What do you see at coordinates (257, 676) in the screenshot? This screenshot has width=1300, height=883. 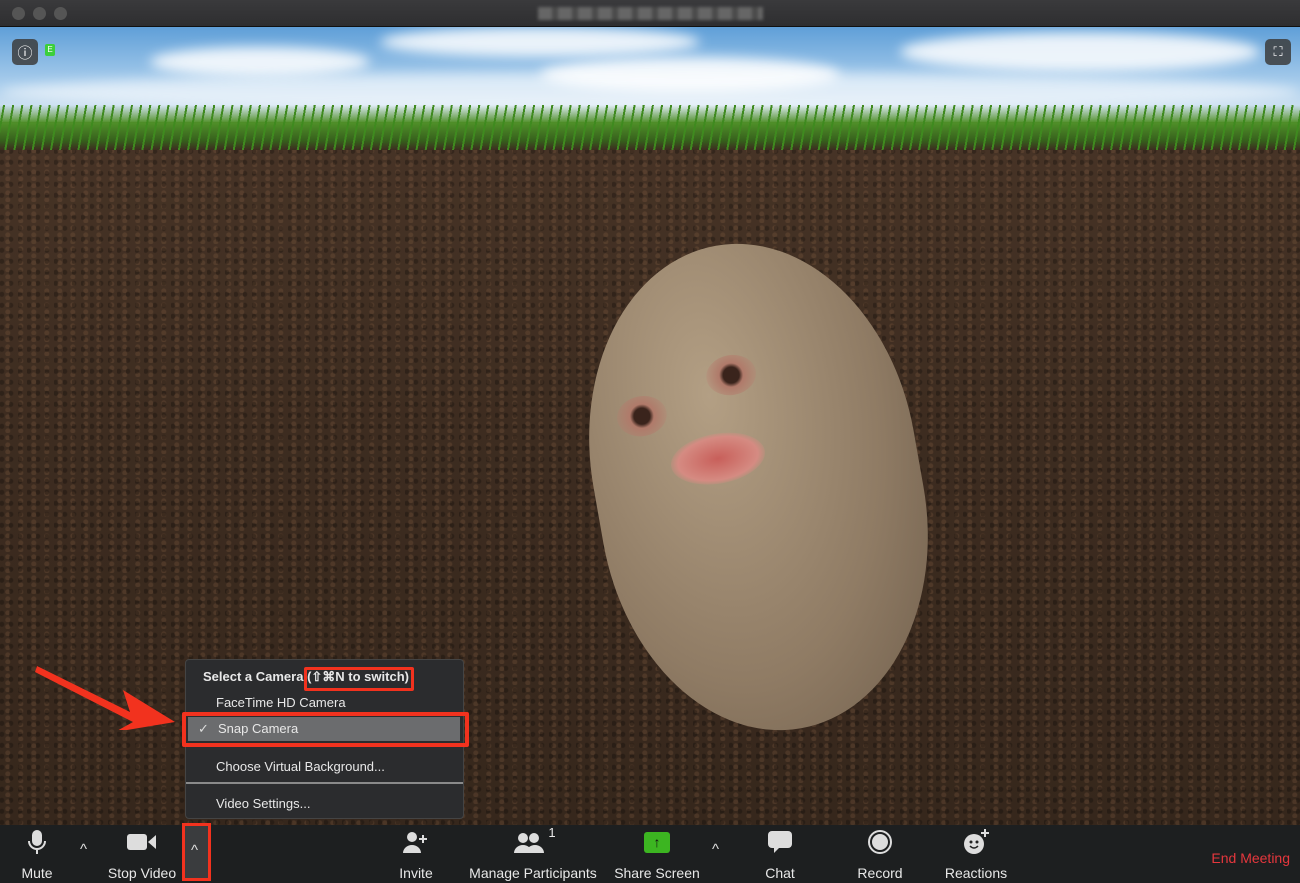 I see `menu-header: Select a Camera (` at bounding box center [257, 676].